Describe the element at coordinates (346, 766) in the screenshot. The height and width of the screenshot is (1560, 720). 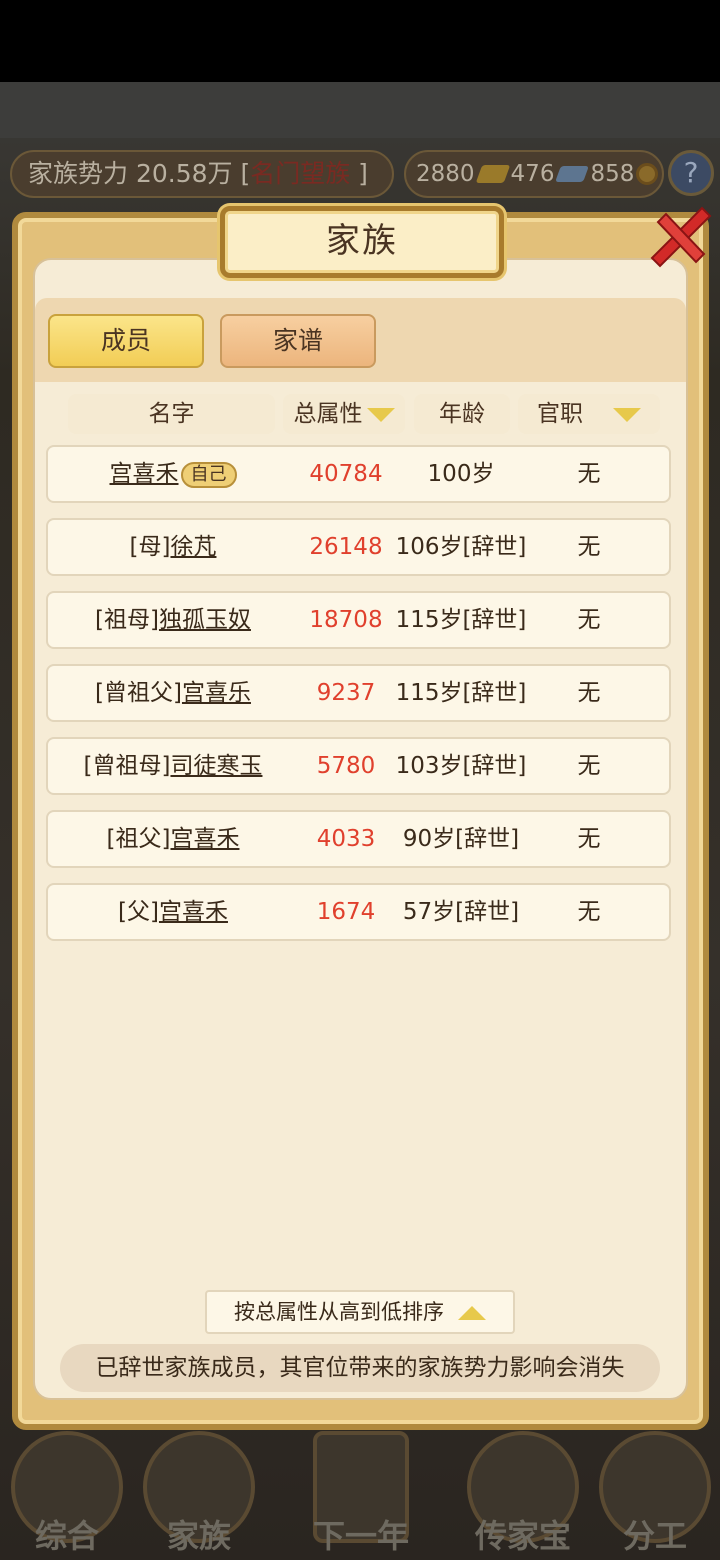
I see `member-attr: 5780` at that location.